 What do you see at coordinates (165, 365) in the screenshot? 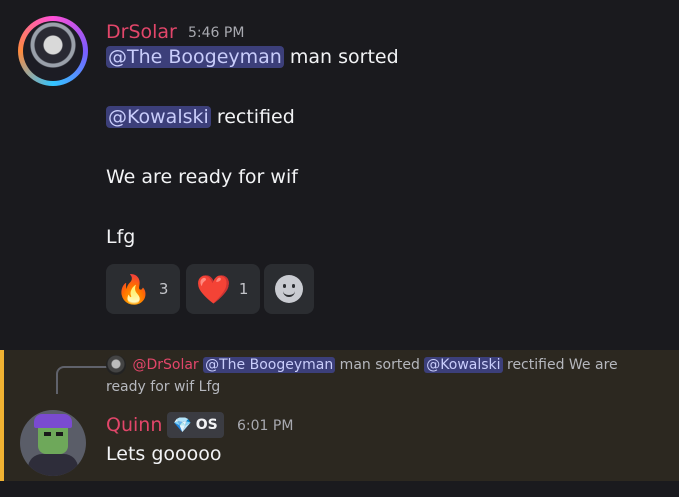
I see `reply-author: @DrSolar` at bounding box center [165, 365].